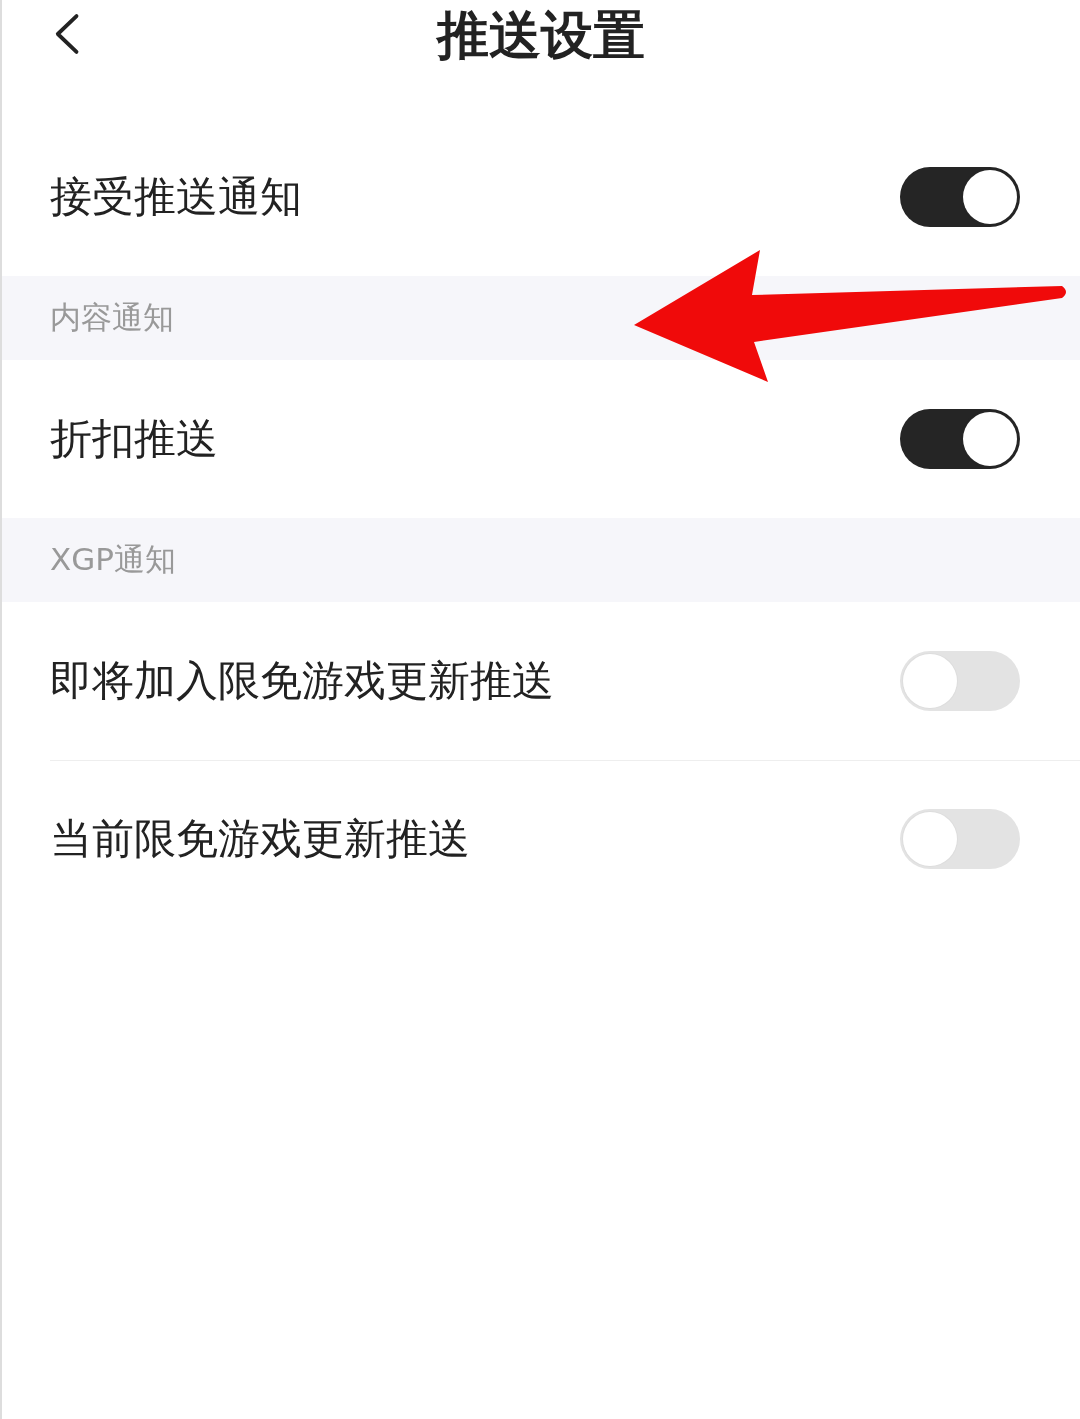 The height and width of the screenshot is (1419, 1080). I want to click on page-title: 推送设置, so click(540, 35).